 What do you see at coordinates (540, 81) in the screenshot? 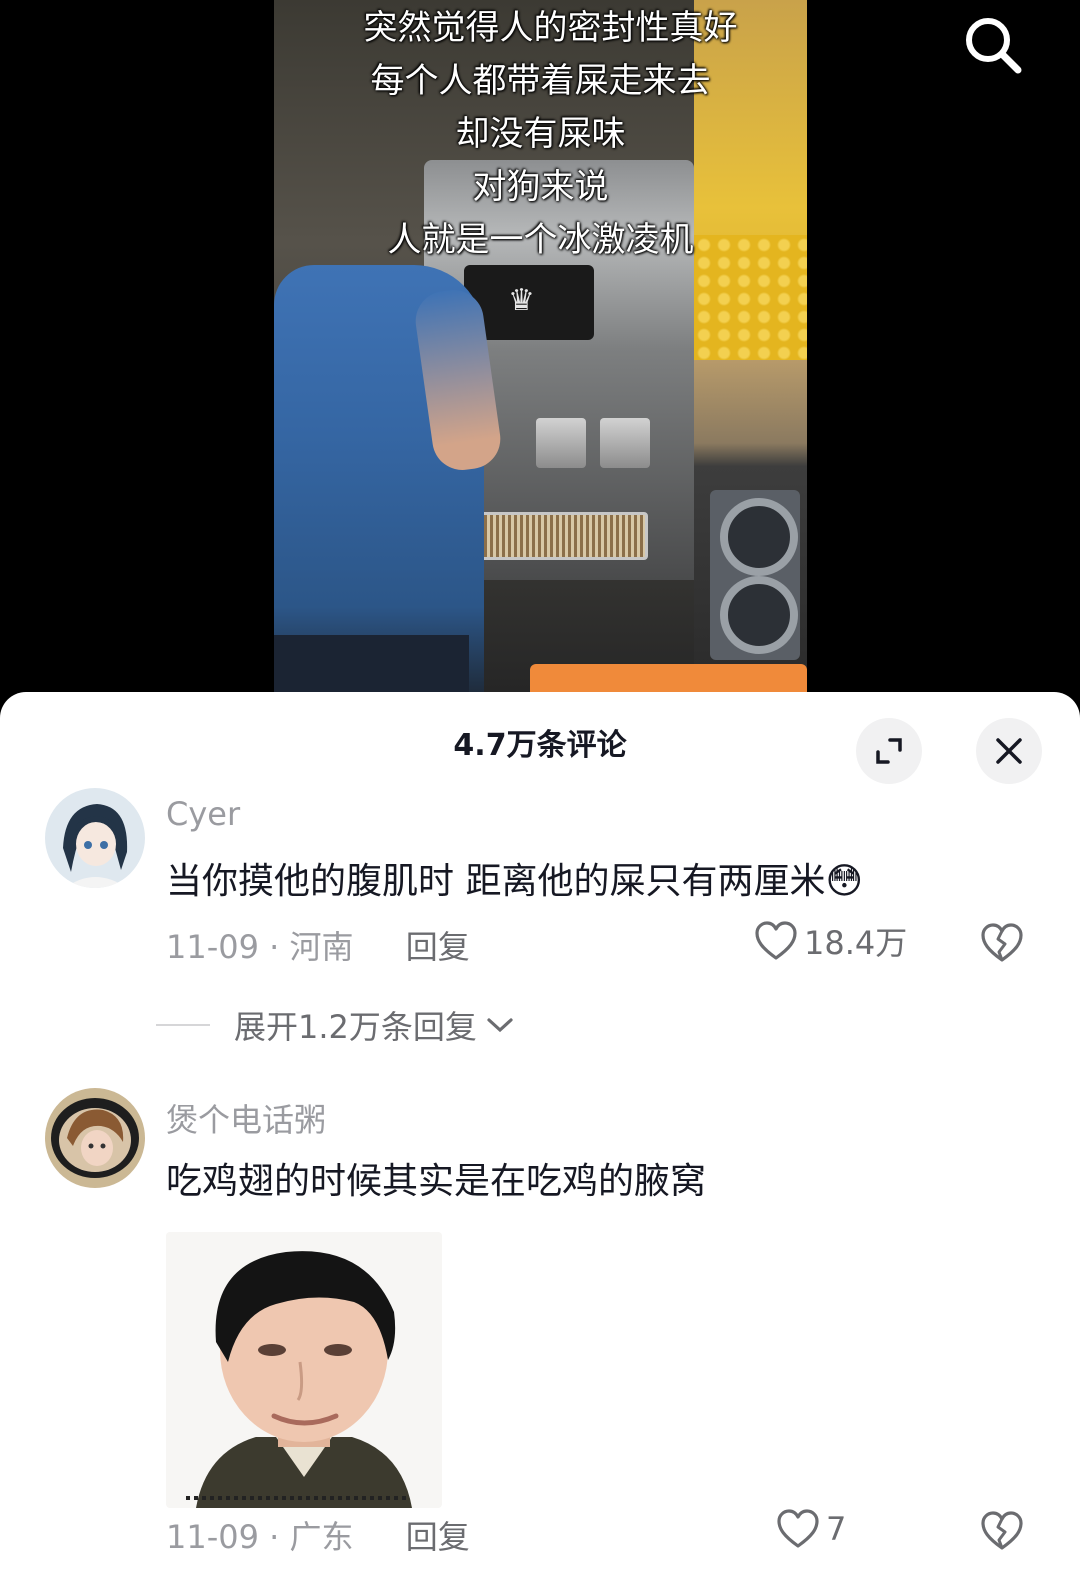
I see `caption-line: 每个人都带着屎走来去` at bounding box center [540, 81].